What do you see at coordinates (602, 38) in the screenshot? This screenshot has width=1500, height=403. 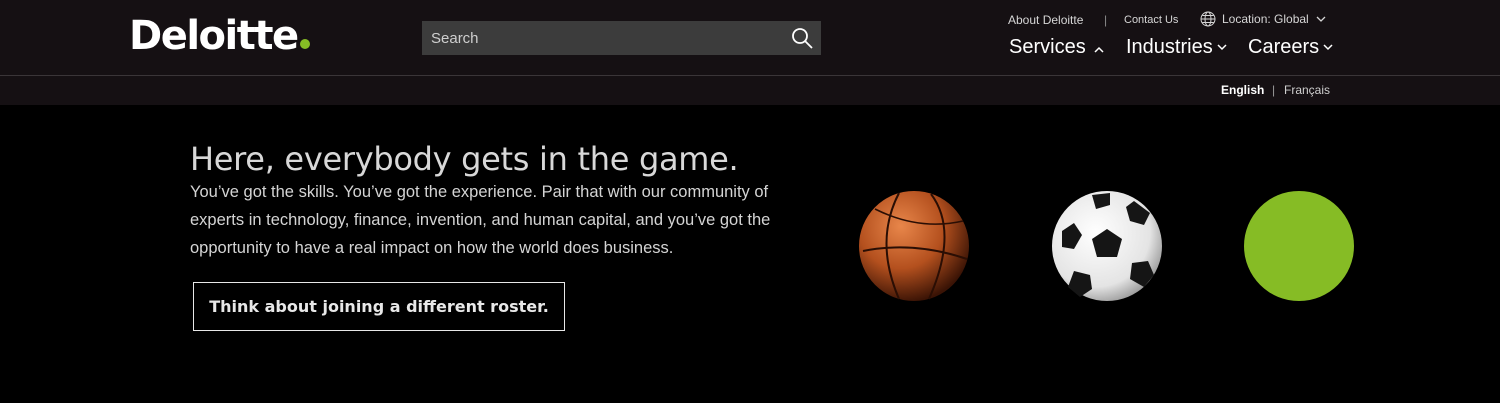 I see `search-input` at bounding box center [602, 38].